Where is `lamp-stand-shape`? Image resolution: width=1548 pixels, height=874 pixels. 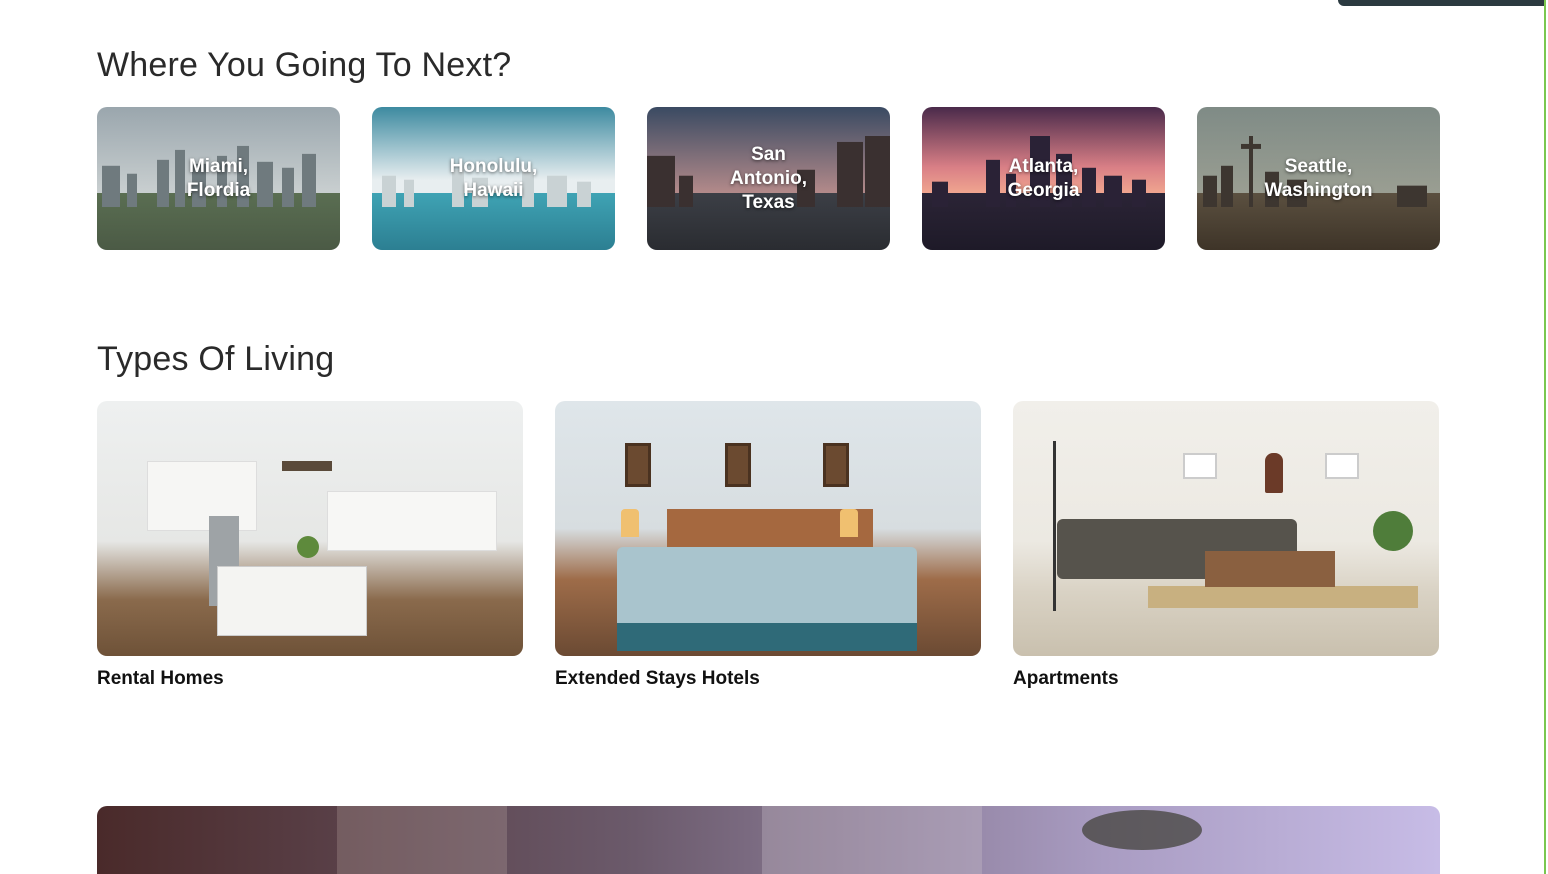
lamp-stand-shape is located at coordinates (1054, 526).